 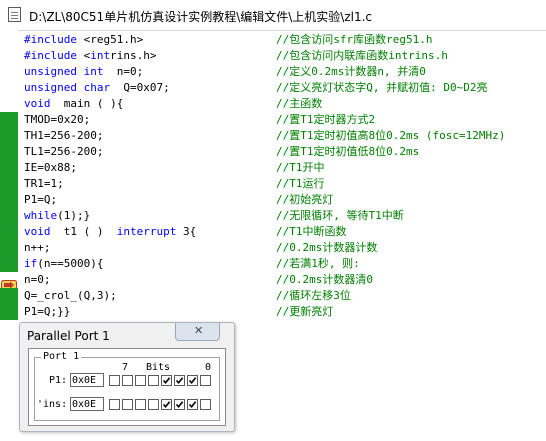 I want to click on code-text: unsigned char Q=0x07;, so click(x=97, y=87).